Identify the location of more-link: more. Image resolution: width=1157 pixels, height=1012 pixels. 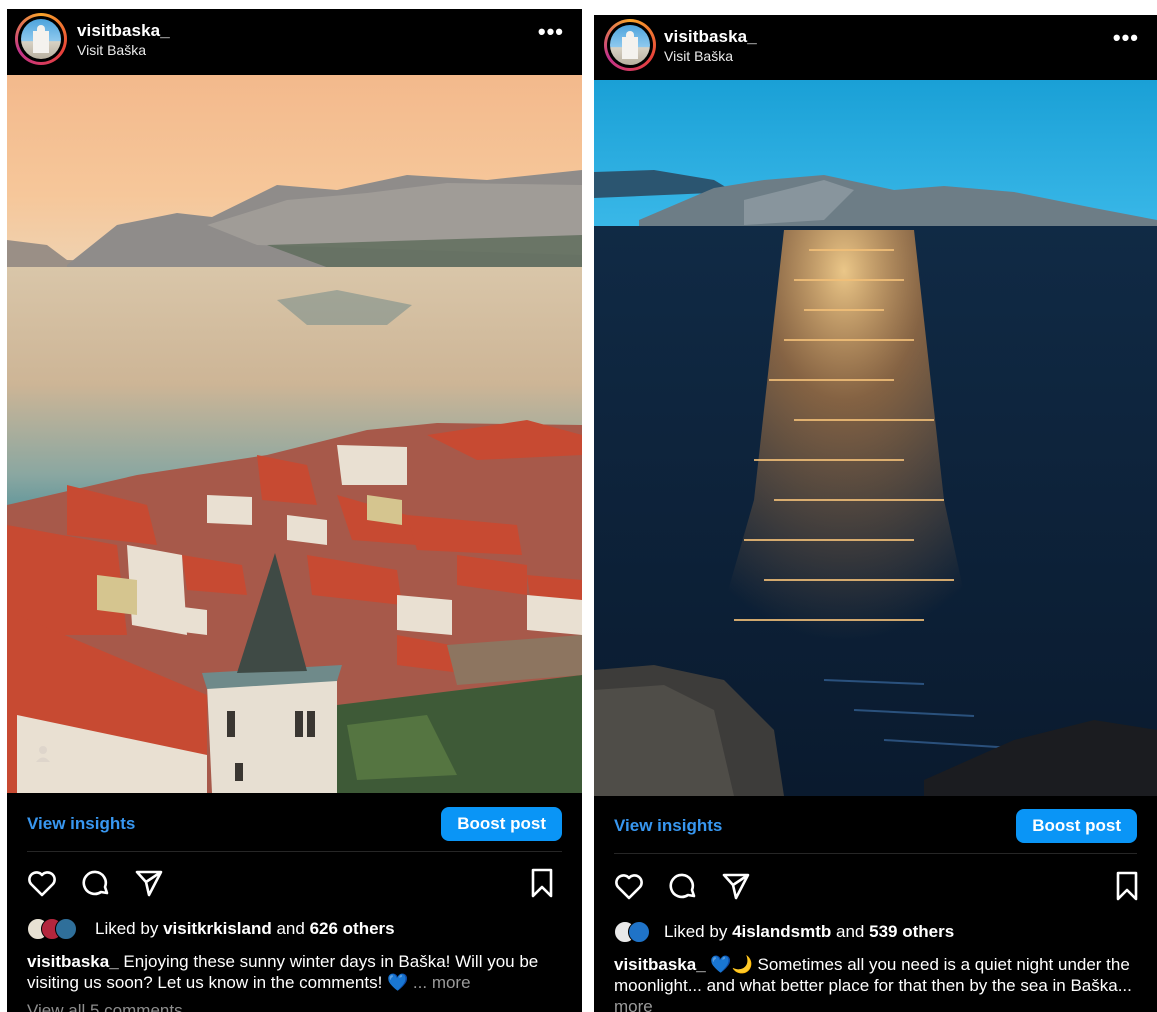
(633, 1004).